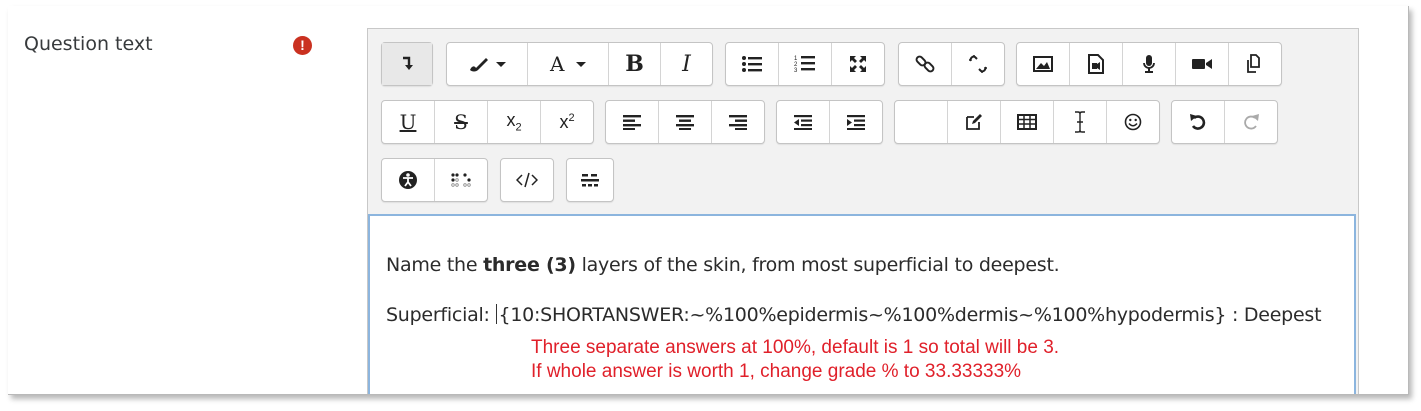  I want to click on toolbar-group-collapse, so click(407, 64).